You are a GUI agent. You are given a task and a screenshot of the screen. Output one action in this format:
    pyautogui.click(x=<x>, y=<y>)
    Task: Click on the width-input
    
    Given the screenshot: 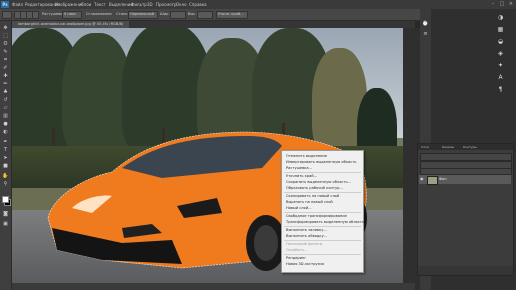 What is the action you would take?
    pyautogui.click(x=178, y=15)
    